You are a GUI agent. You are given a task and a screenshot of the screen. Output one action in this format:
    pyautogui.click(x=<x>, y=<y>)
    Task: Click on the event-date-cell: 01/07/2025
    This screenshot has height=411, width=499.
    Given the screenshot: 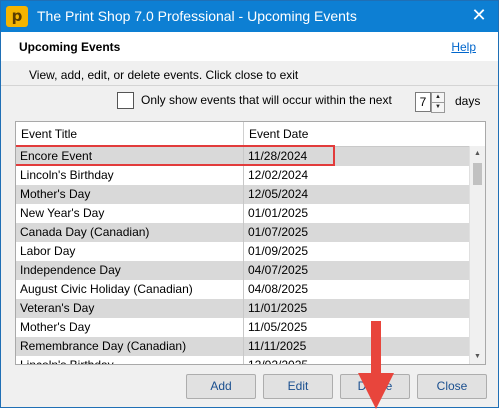 What is the action you would take?
    pyautogui.click(x=278, y=232)
    